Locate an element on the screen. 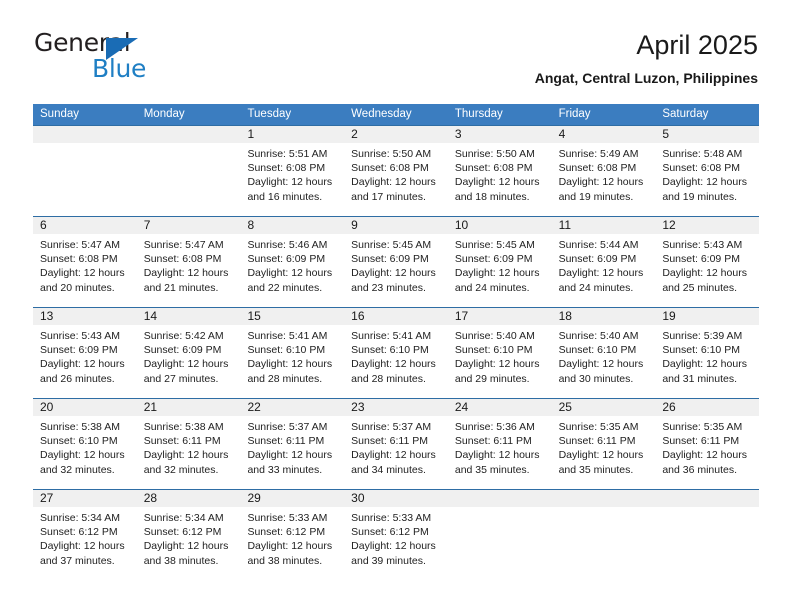 This screenshot has height=612, width=792. weekday-header-sunday: Sunday is located at coordinates (60, 114).